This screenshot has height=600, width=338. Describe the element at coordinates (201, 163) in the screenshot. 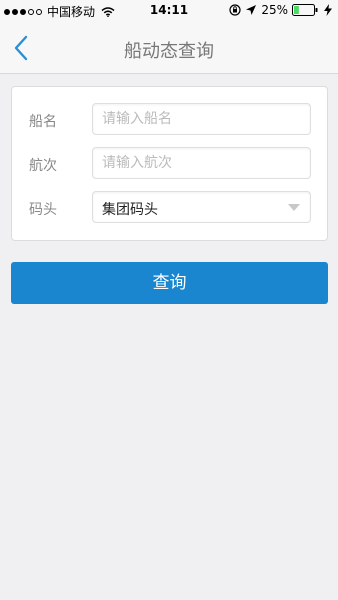

I see `voyage-input` at that location.